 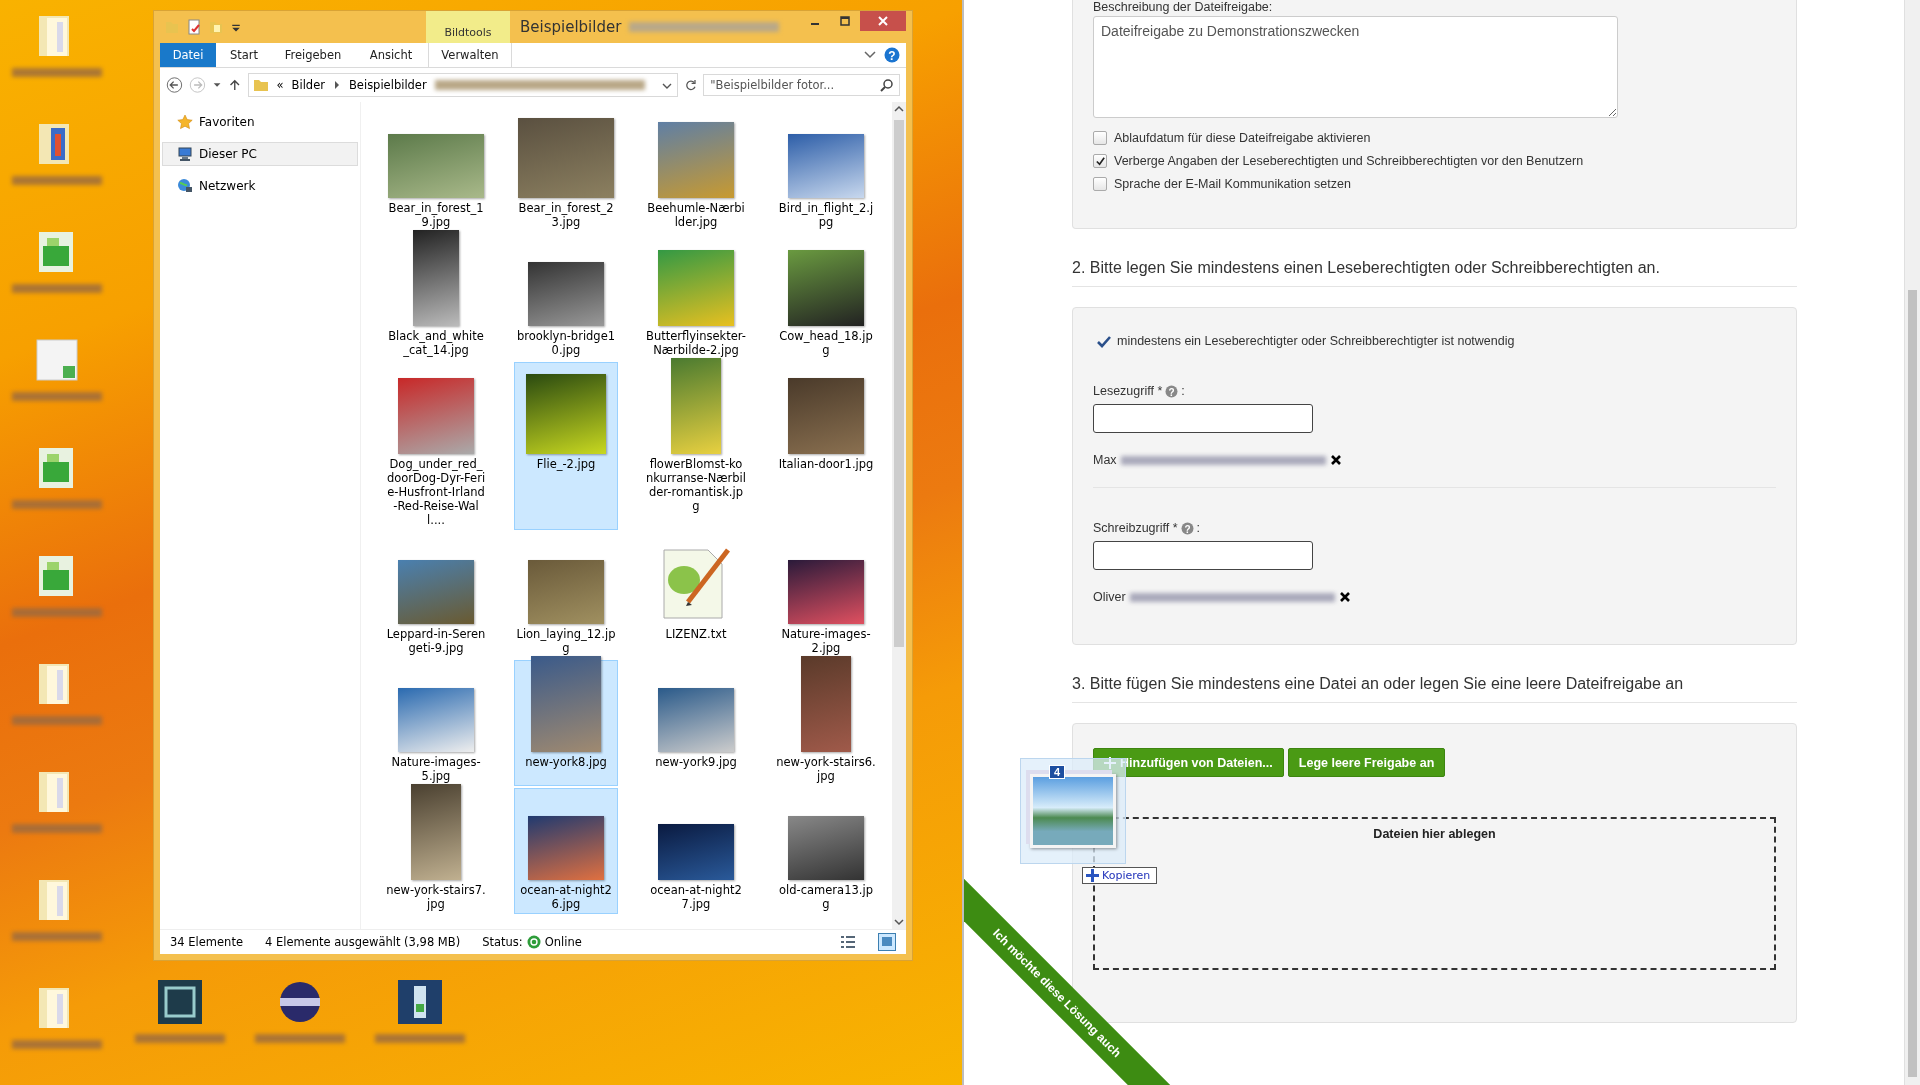 I want to click on checkbox-label: Sprache der E-Mail Kommunikation setzen, so click(x=1232, y=184).